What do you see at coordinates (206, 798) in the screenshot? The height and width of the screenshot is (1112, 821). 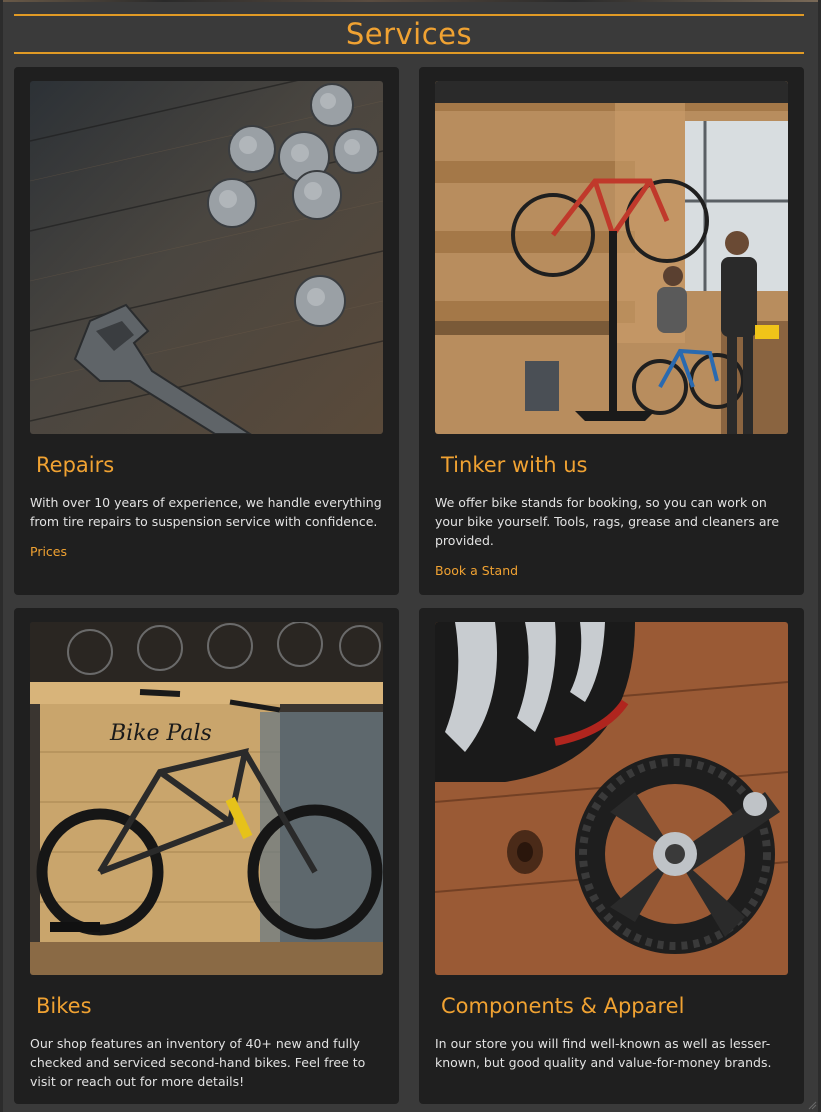 I see `bikes-image: Bike Pals` at bounding box center [206, 798].